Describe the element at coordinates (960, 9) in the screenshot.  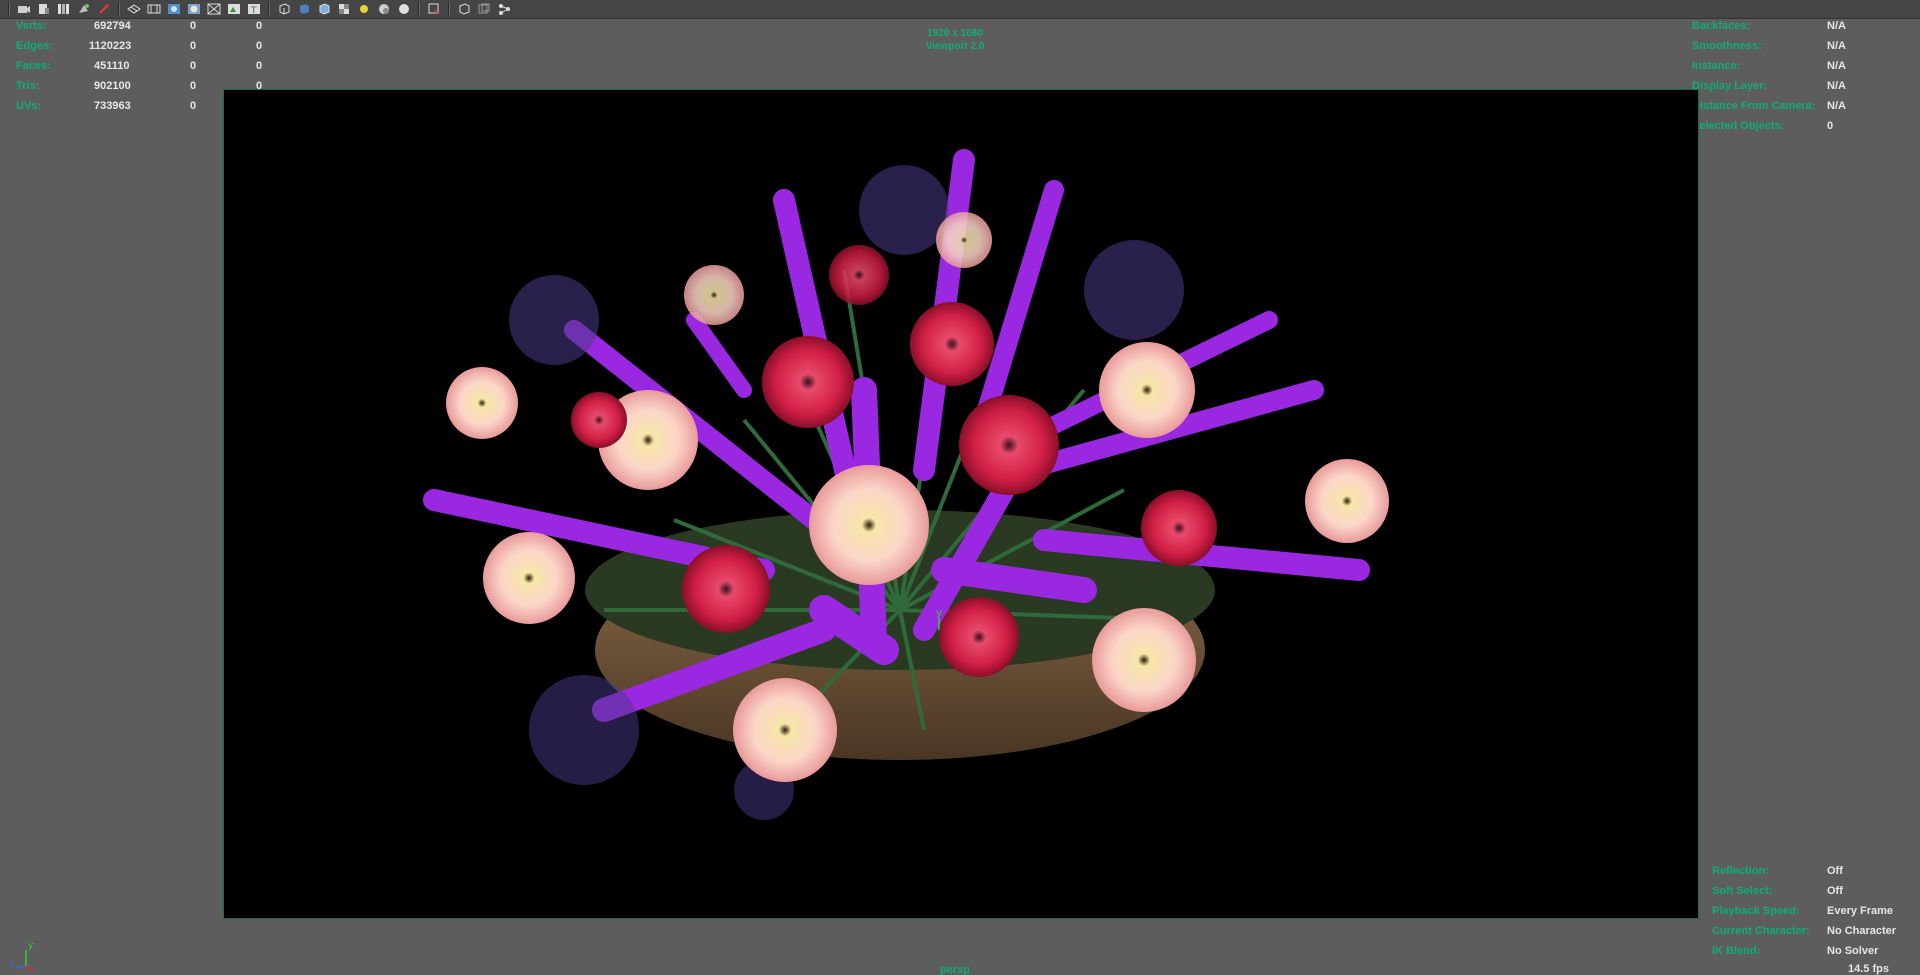
I see `panel-toolbar: T` at that location.